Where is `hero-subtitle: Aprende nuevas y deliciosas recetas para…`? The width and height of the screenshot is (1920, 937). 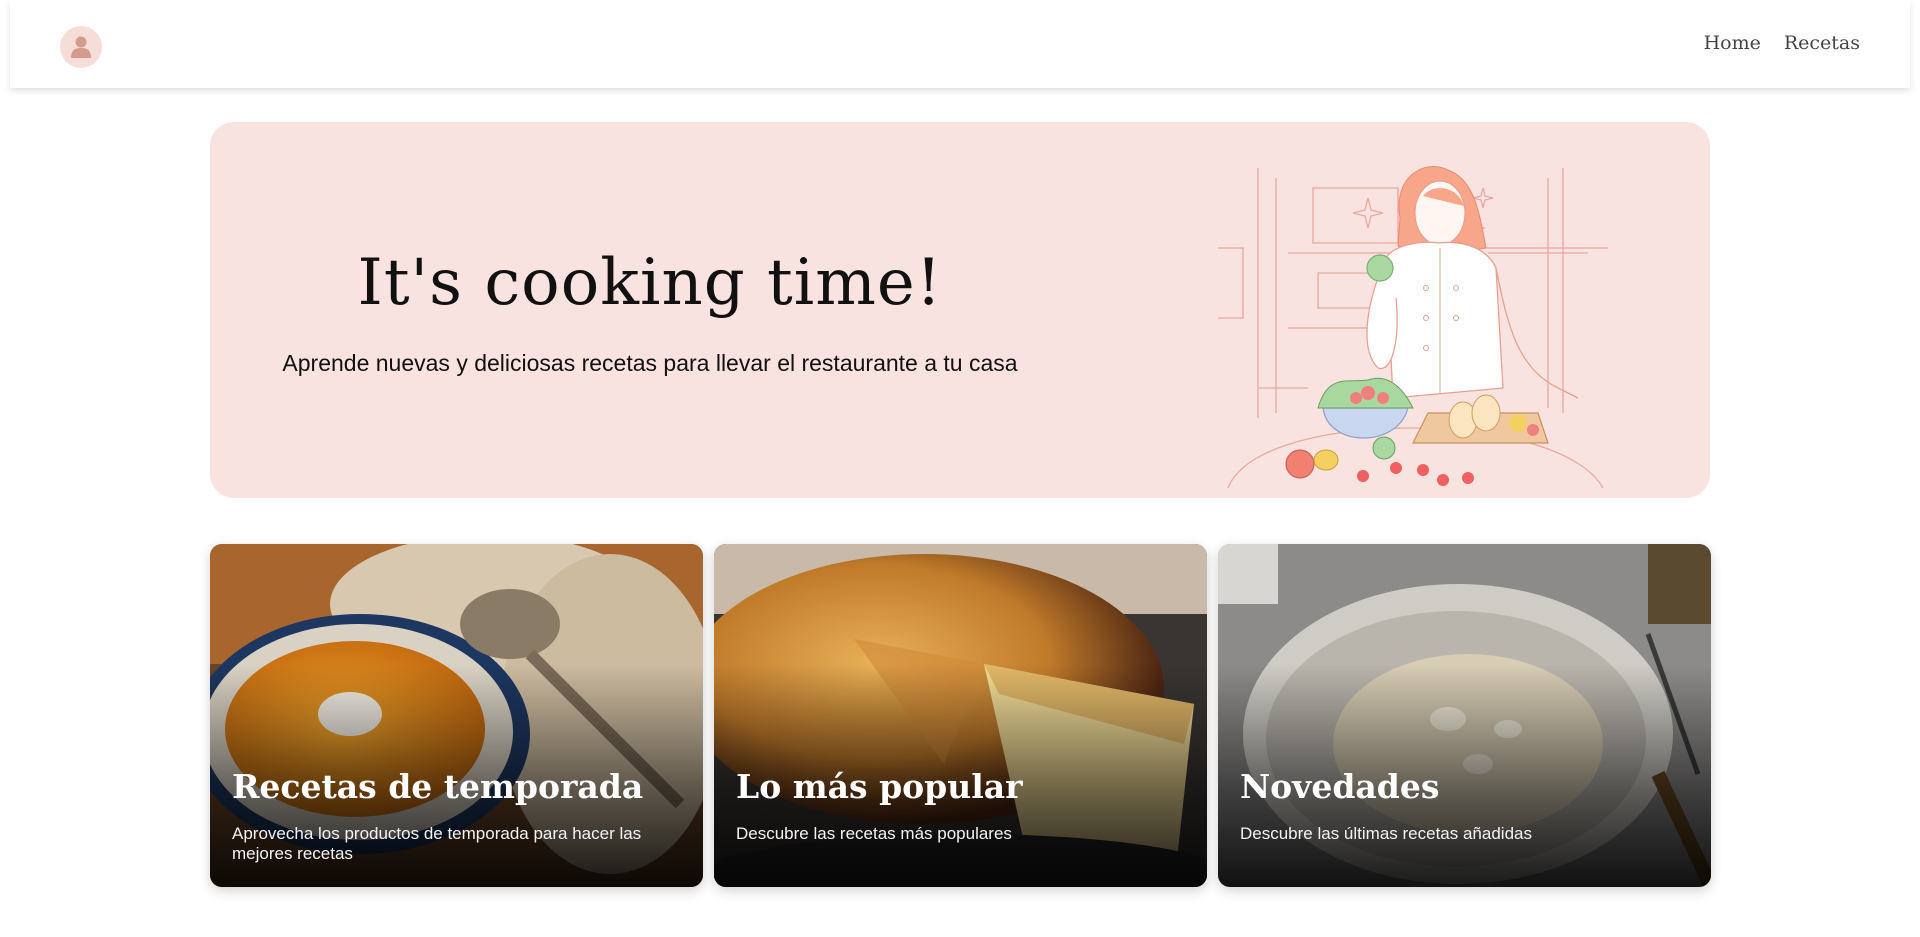
hero-subtitle: Aprende nuevas y deliciosas recetas para… is located at coordinates (650, 363).